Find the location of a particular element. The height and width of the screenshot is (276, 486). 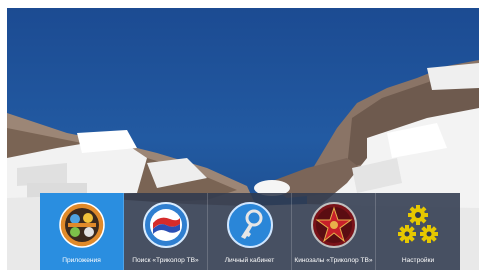

apps-icon is located at coordinates (82, 225).